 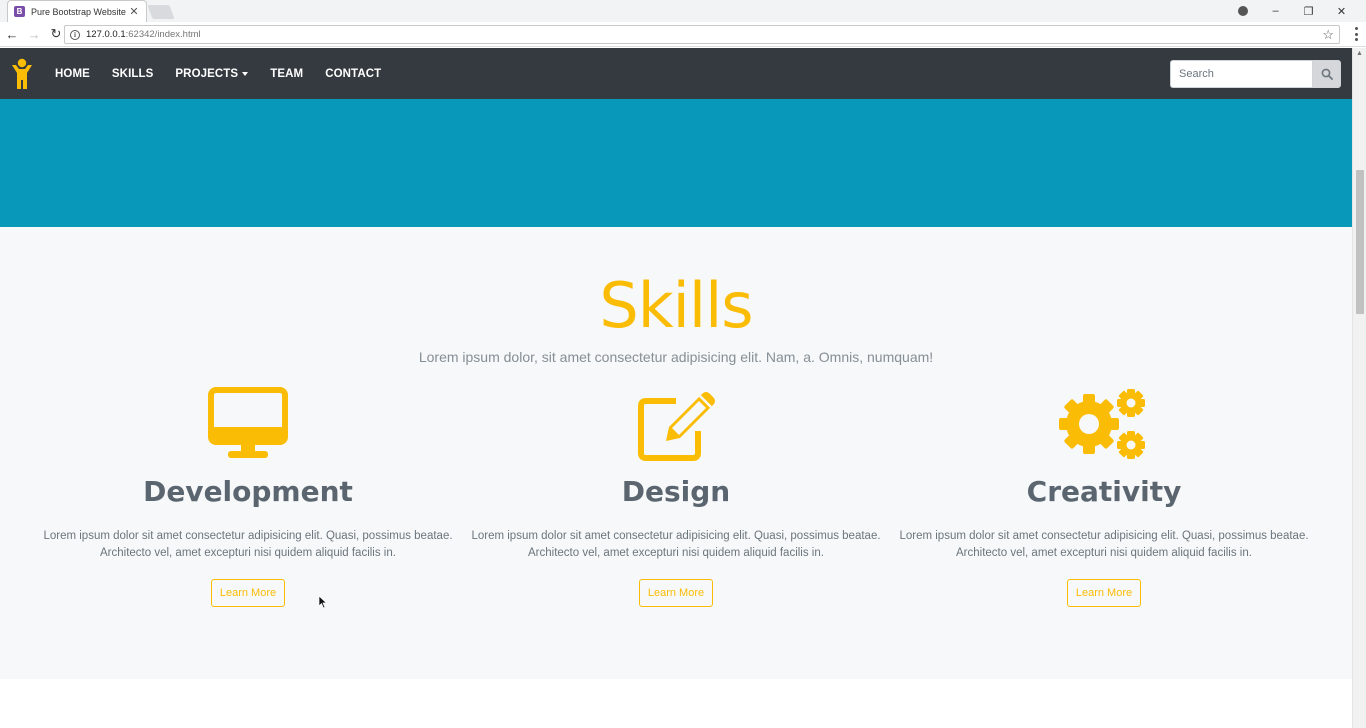 I want to click on profile-icon, so click(x=1242, y=11).